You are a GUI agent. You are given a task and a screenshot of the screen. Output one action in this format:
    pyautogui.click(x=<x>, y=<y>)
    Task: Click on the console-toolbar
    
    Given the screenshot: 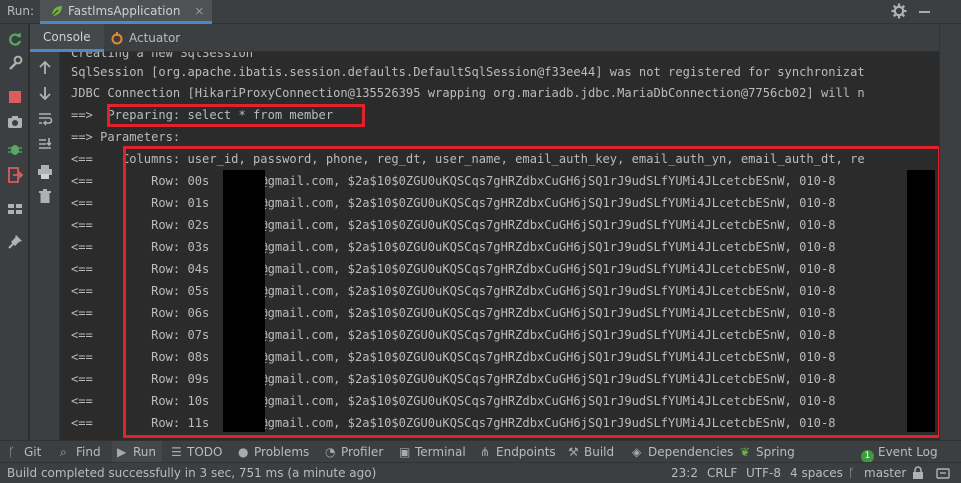 What is the action you would take?
    pyautogui.click(x=45, y=246)
    